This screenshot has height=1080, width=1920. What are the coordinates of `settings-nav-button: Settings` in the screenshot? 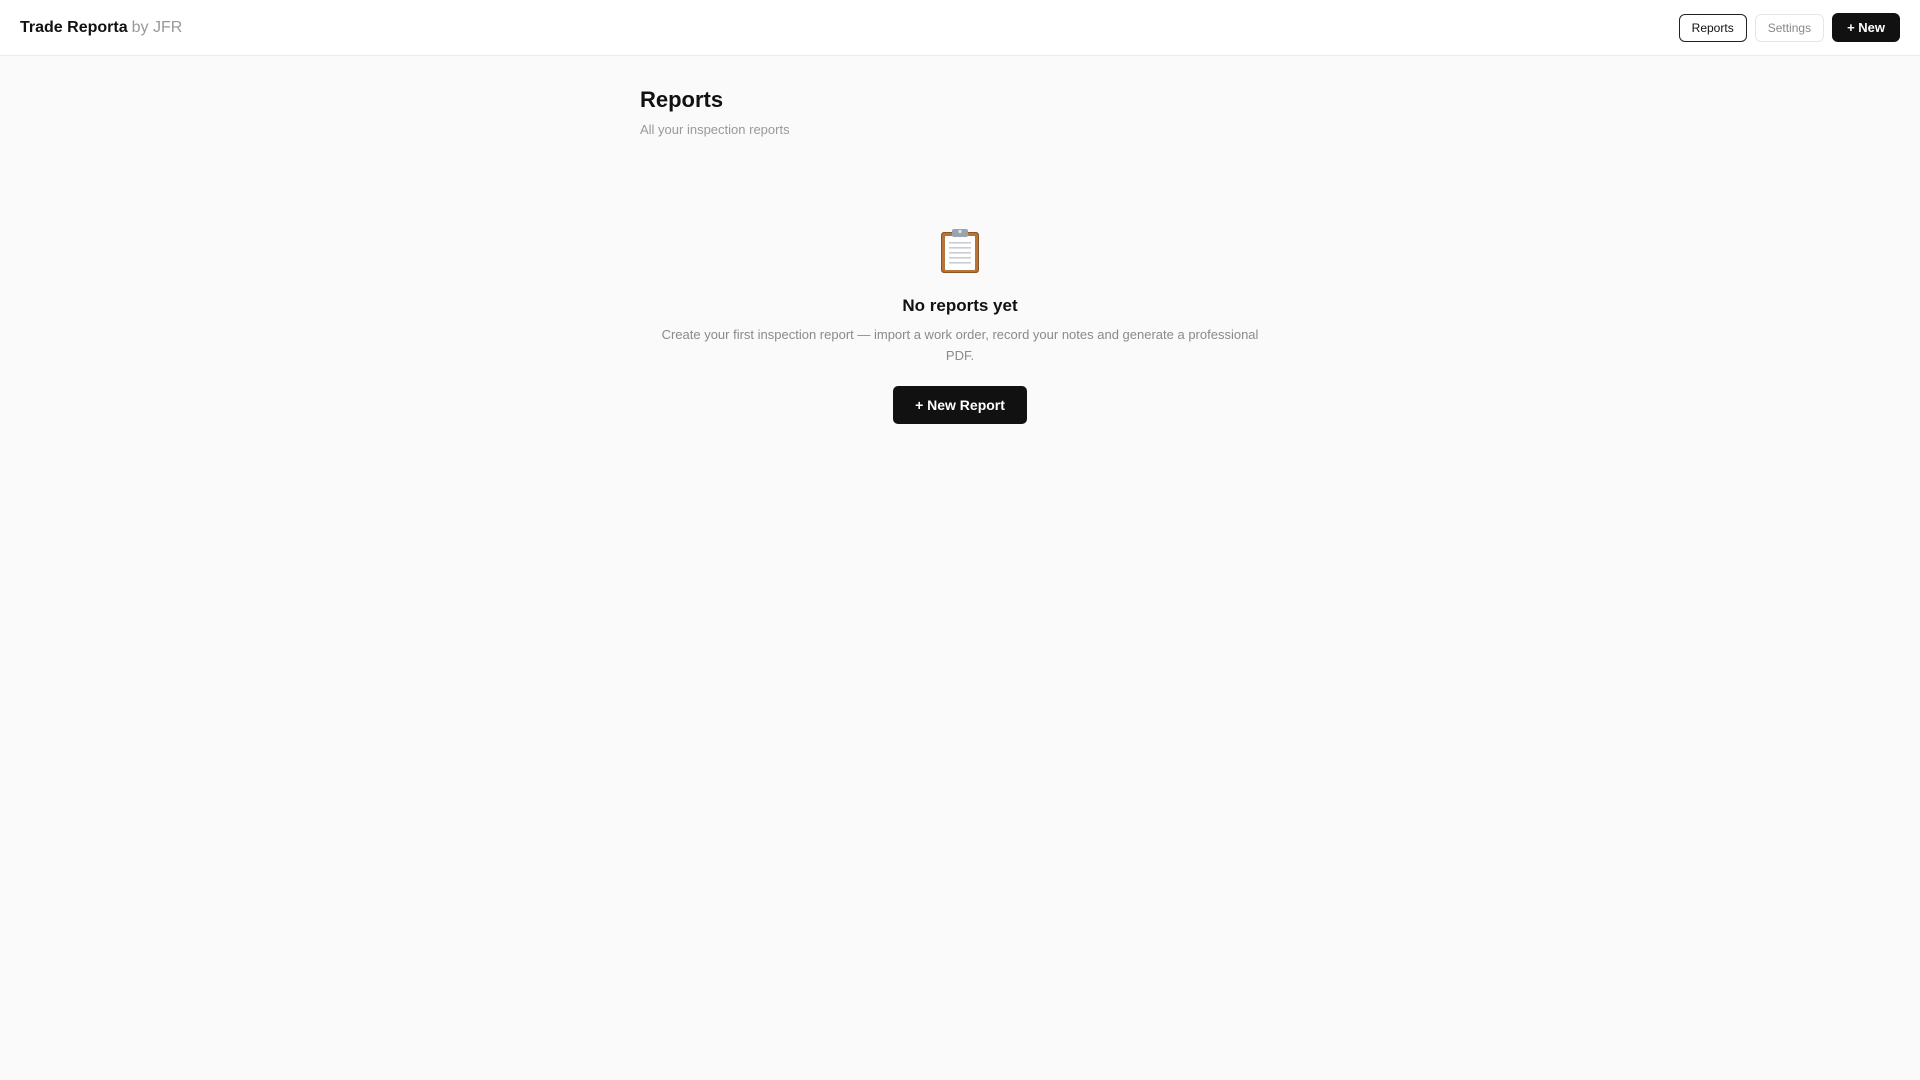 It's located at (1789, 27).